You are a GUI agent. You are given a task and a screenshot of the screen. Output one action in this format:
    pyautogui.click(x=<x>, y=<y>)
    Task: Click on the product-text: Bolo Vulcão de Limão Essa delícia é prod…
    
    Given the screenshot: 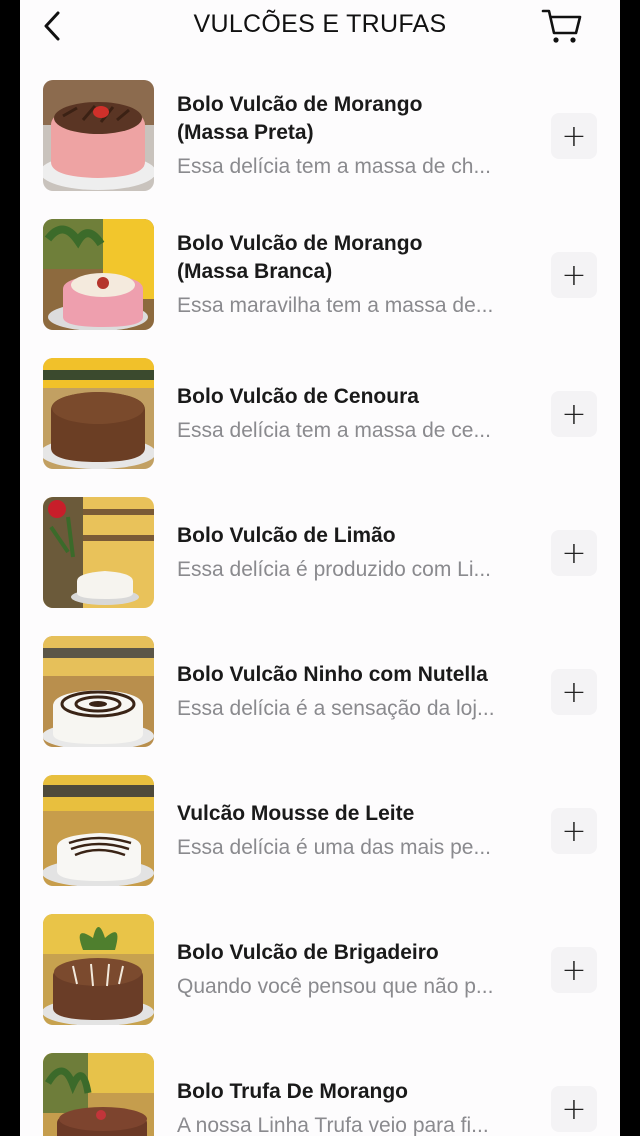 What is the action you would take?
    pyautogui.click(x=357, y=553)
    